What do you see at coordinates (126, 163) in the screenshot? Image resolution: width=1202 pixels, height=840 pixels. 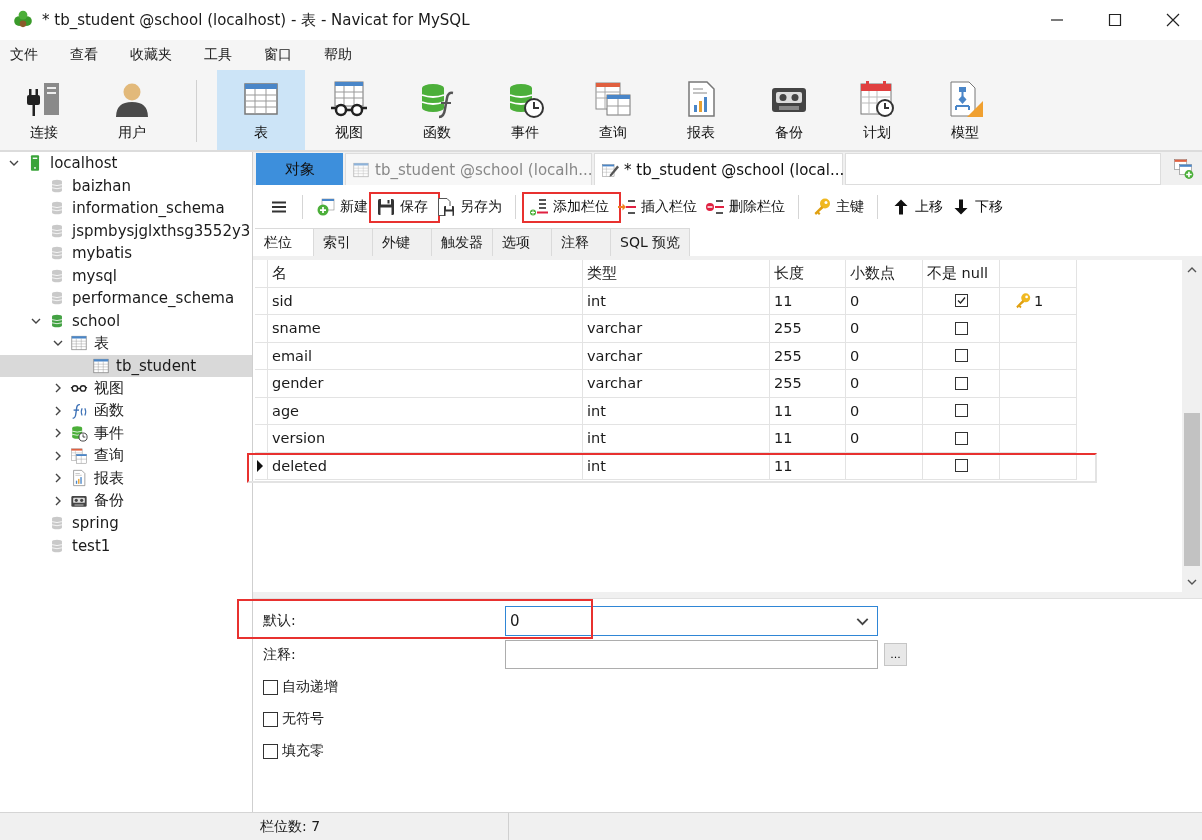 I see `tree-item: localhost` at bounding box center [126, 163].